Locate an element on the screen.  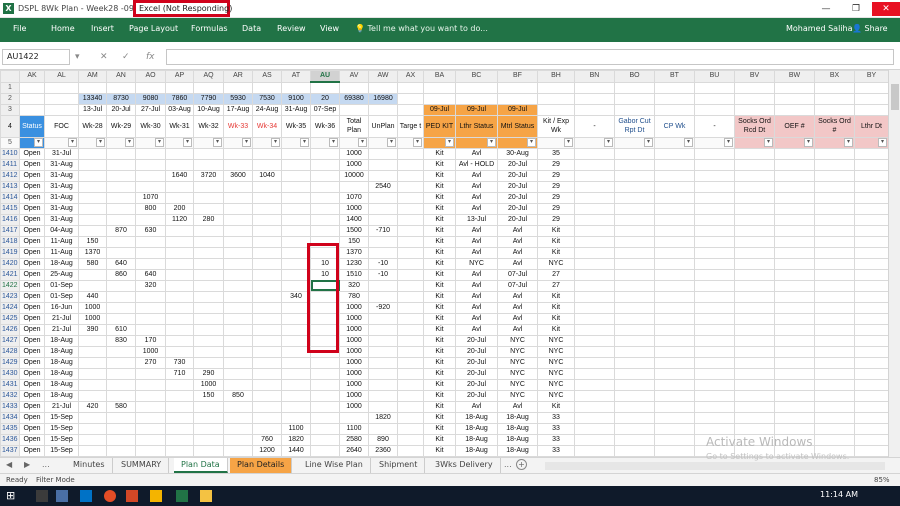
header-BH: Kit / Exp Wk is located at coordinates (556, 126).